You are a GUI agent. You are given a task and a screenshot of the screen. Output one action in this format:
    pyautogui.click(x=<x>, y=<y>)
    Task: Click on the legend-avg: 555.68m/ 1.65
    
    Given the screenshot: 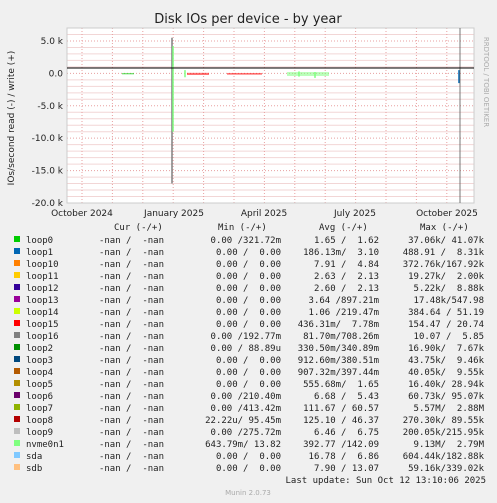 What is the action you would take?
    pyautogui.click(x=341, y=385)
    